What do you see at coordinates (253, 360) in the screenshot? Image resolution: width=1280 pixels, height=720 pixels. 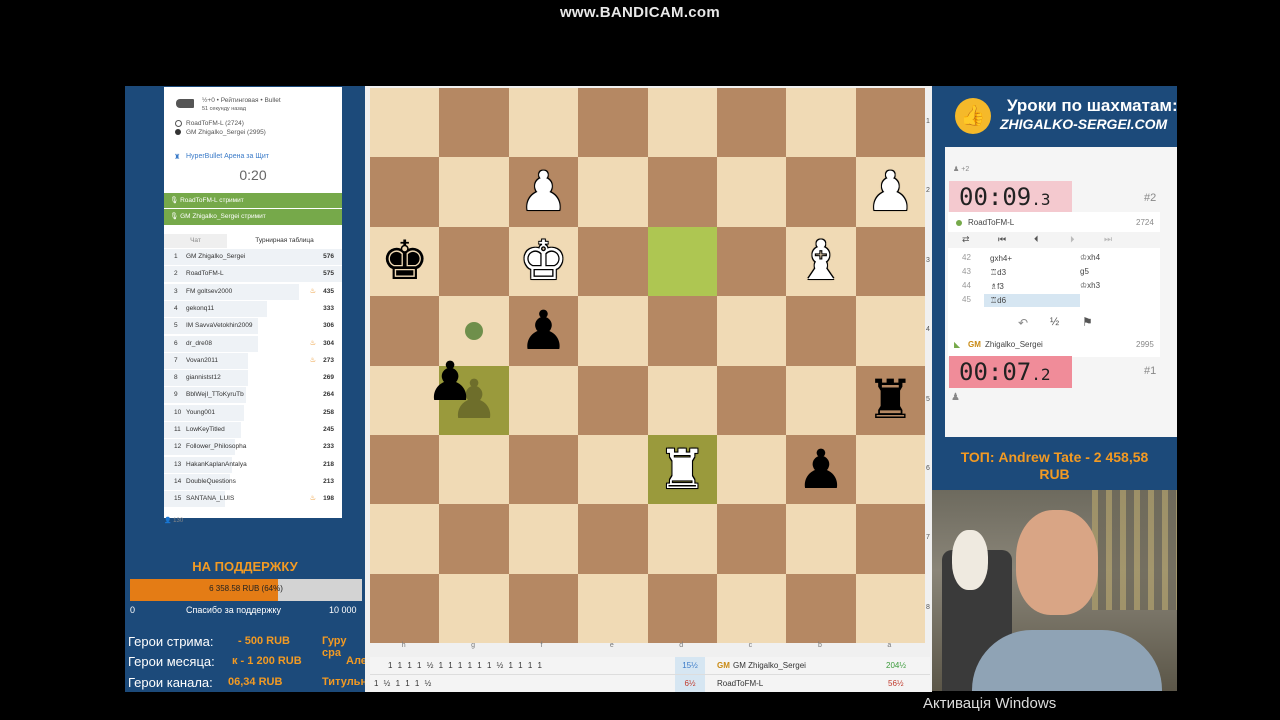 I see `standings-row: 7 Vovan2011 ♨ 273` at bounding box center [253, 360].